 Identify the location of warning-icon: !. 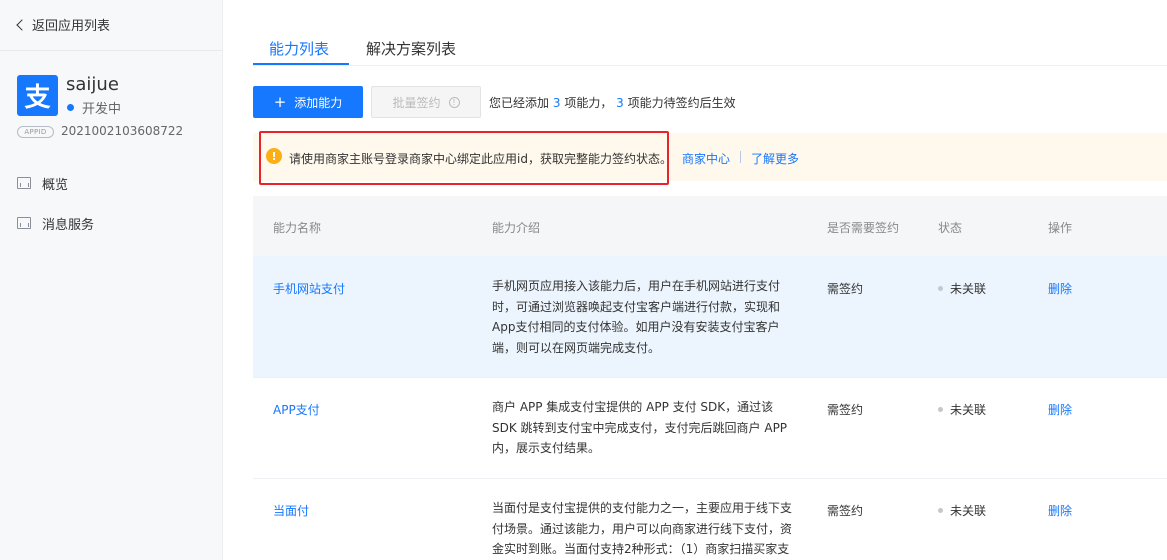
(274, 156).